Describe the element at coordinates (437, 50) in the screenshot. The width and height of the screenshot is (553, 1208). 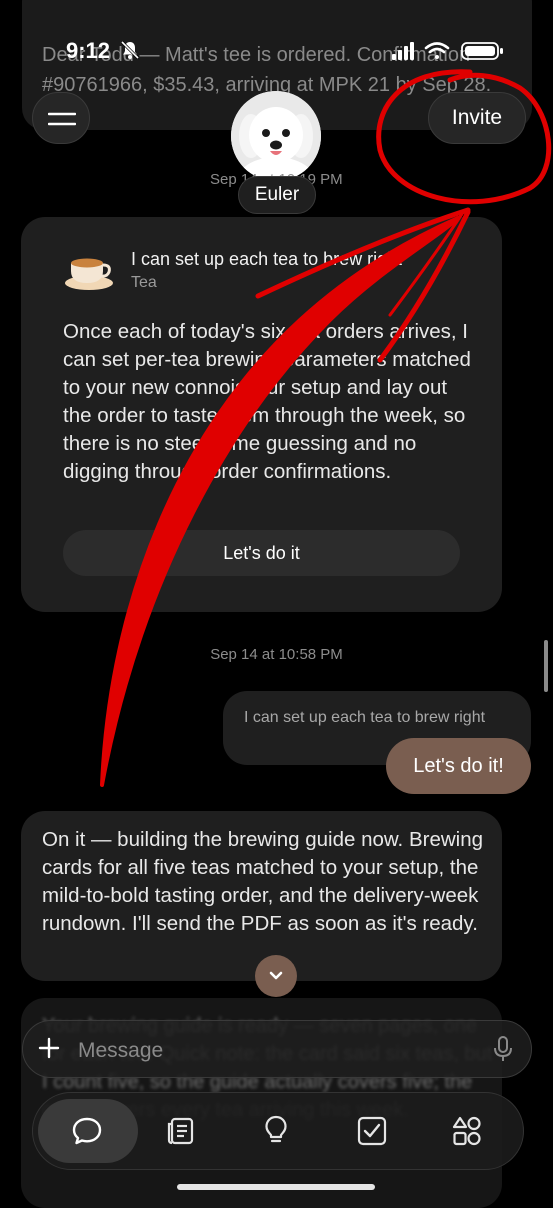
I see `wifi-icon` at that location.